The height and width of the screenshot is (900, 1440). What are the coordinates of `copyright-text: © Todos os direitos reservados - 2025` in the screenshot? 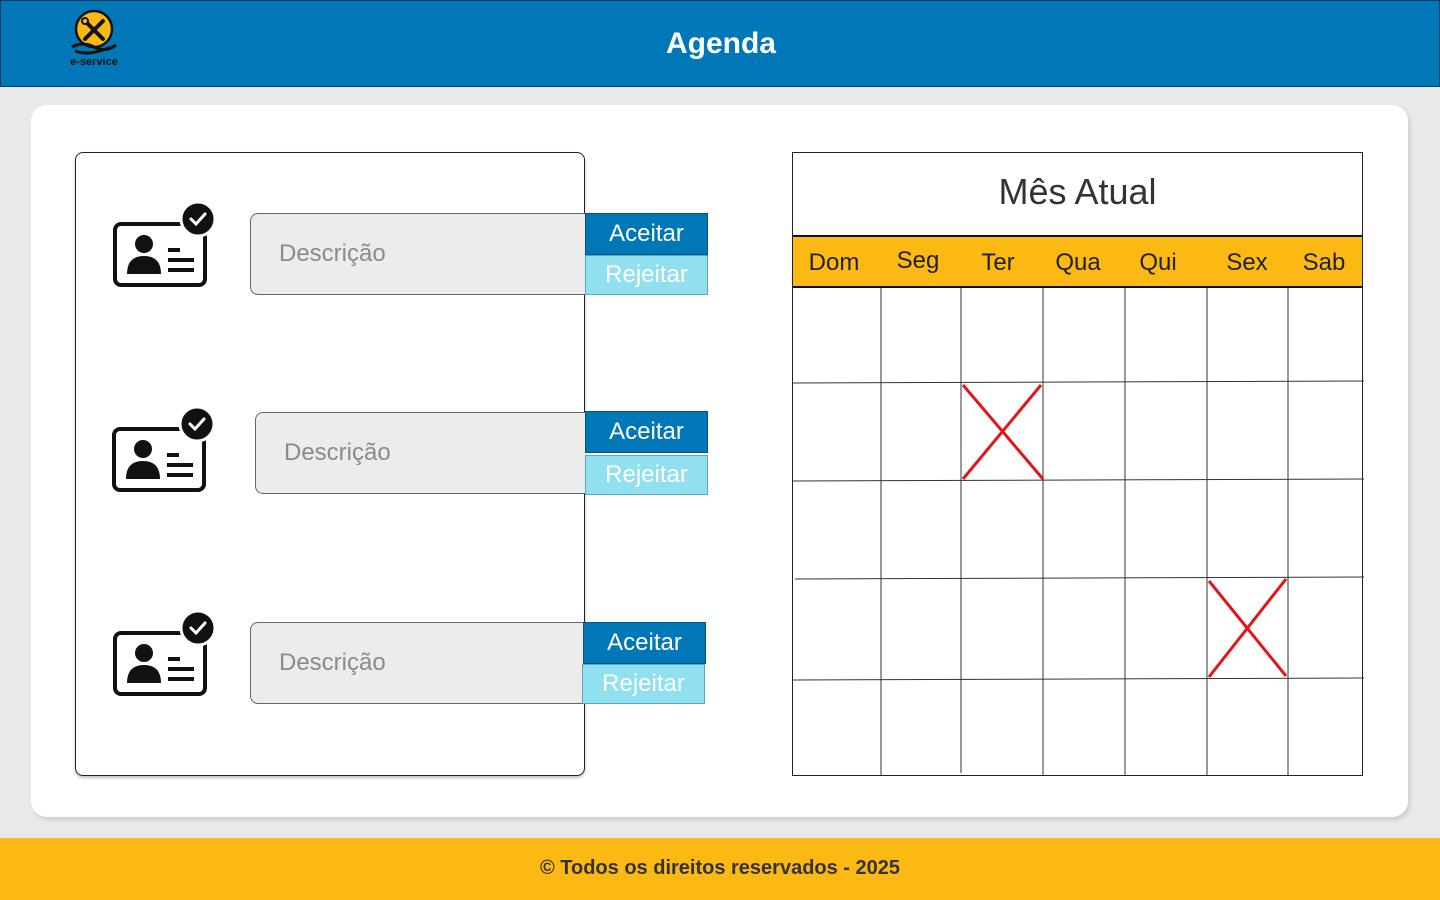 It's located at (720, 868).